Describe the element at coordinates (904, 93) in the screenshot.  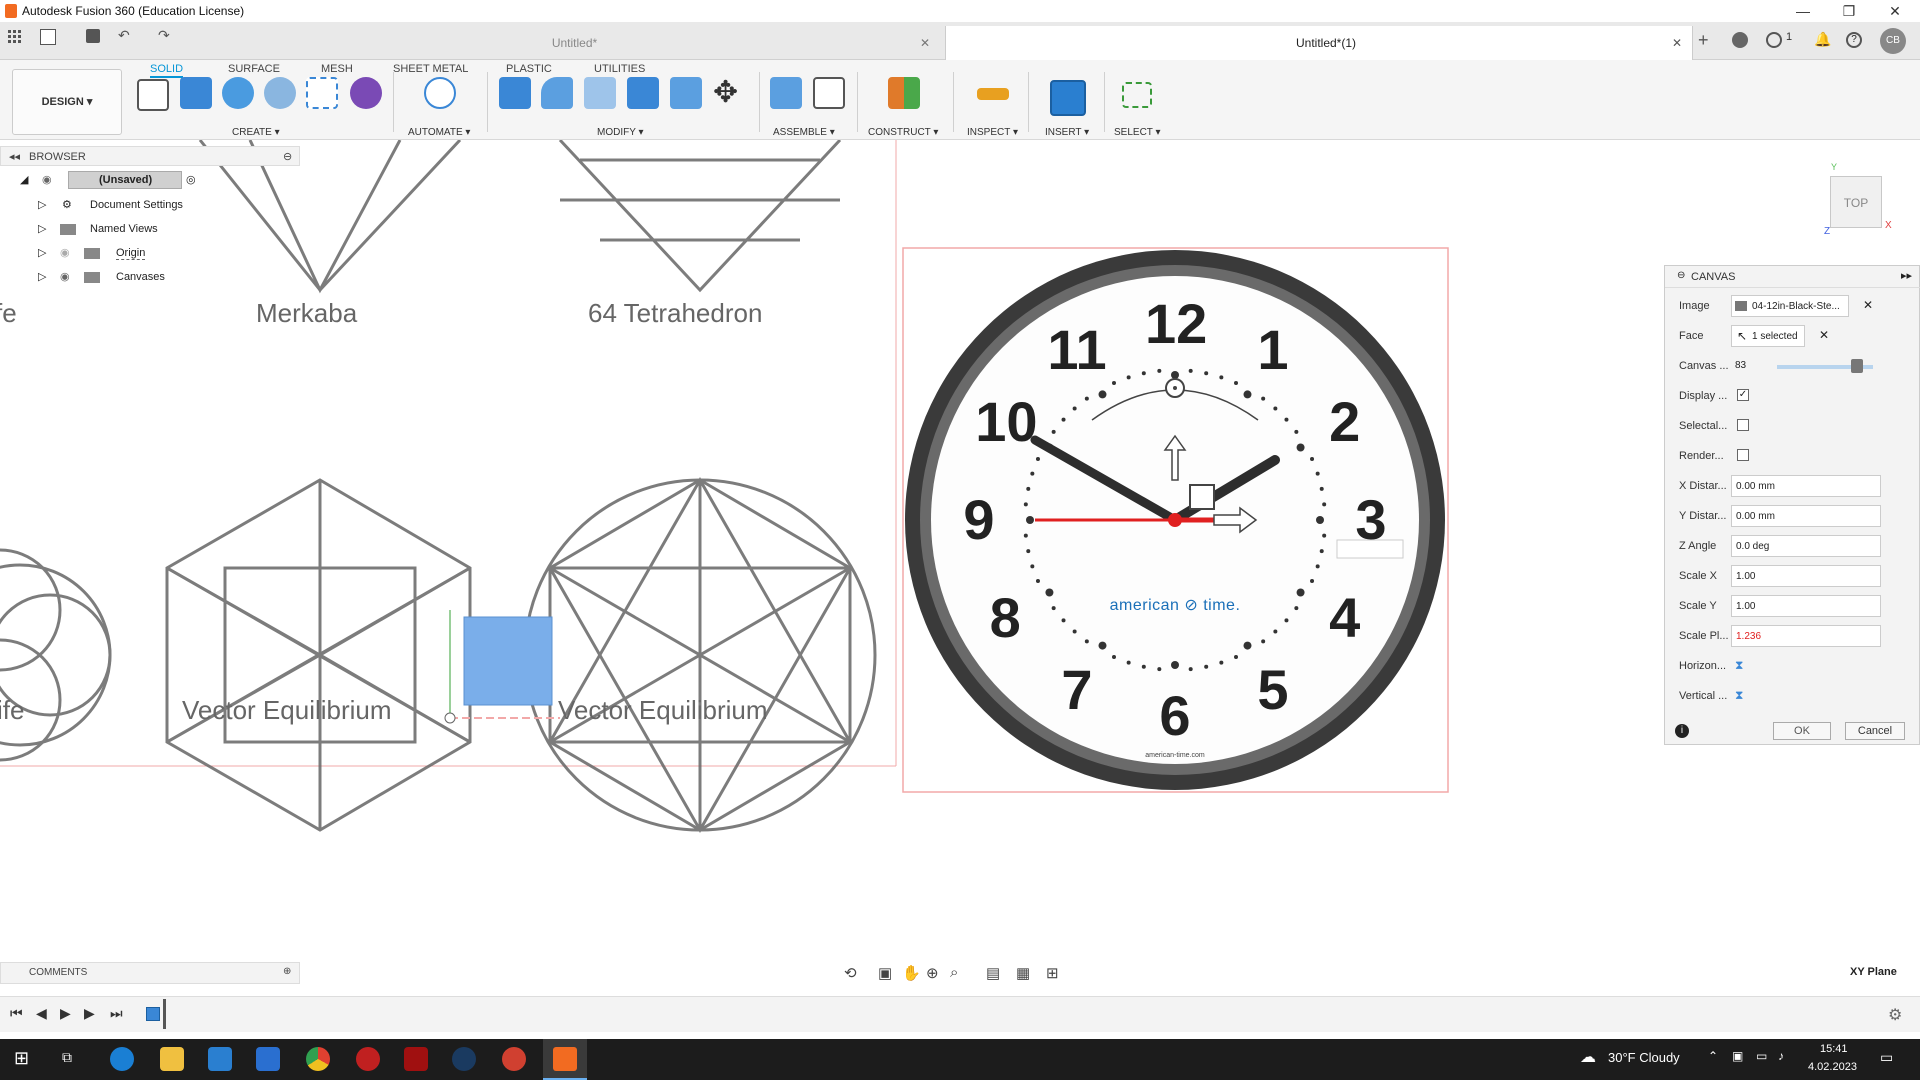
I see `offset-plane-icon` at that location.